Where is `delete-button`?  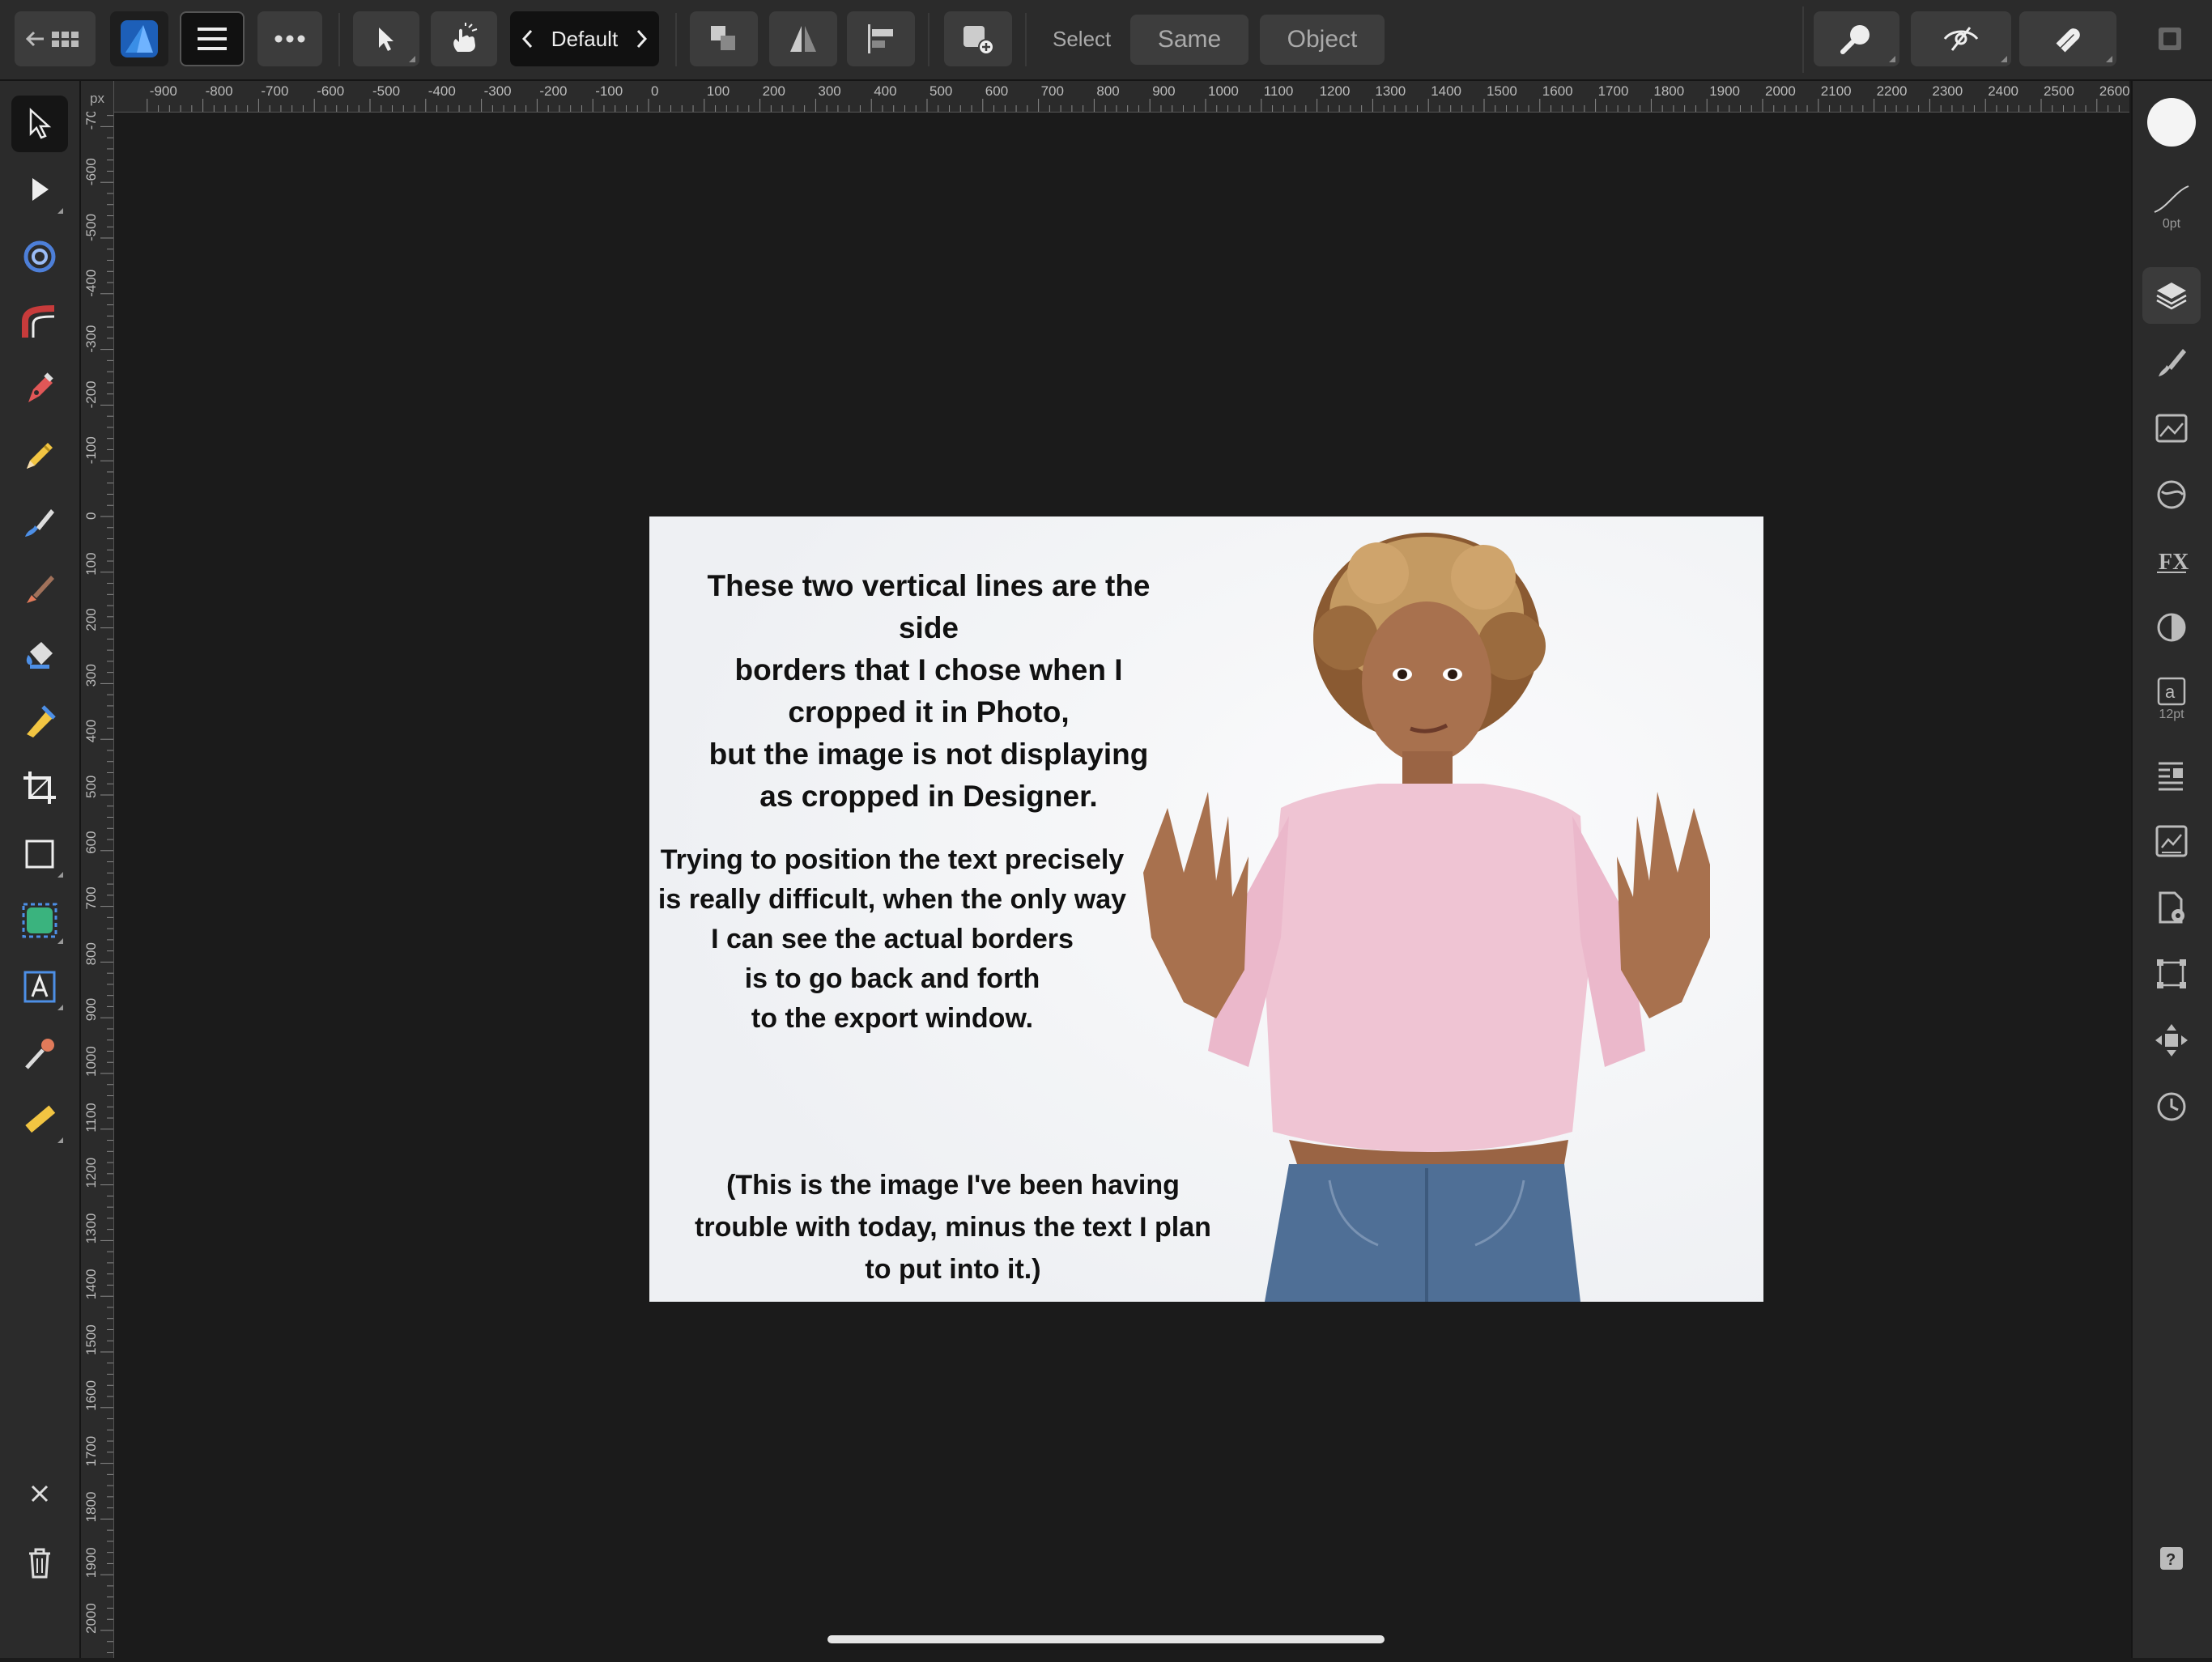
delete-button is located at coordinates (39, 1563).